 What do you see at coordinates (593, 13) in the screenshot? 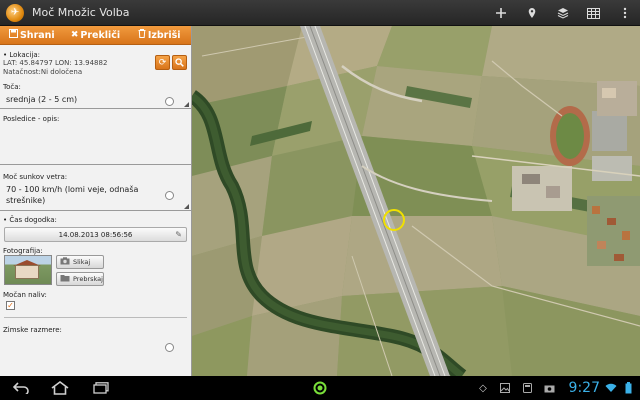
I see `grid-icon` at bounding box center [593, 13].